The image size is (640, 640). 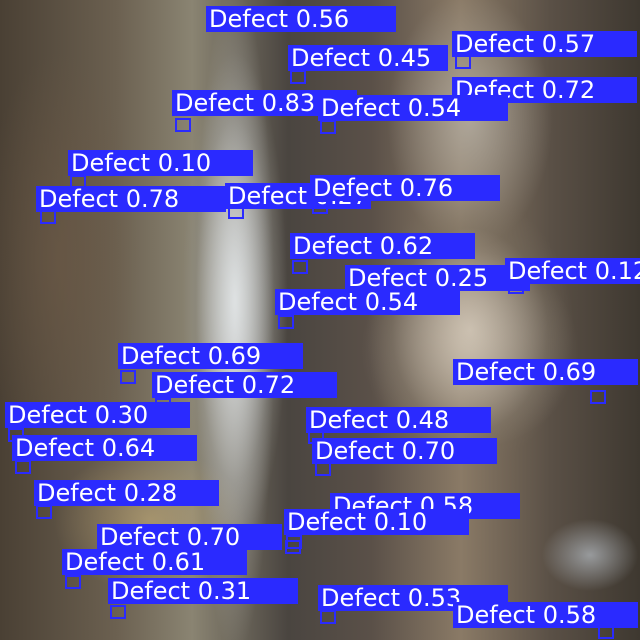 What do you see at coordinates (569, 615) in the screenshot?
I see `detection-score: 0.58` at bounding box center [569, 615].